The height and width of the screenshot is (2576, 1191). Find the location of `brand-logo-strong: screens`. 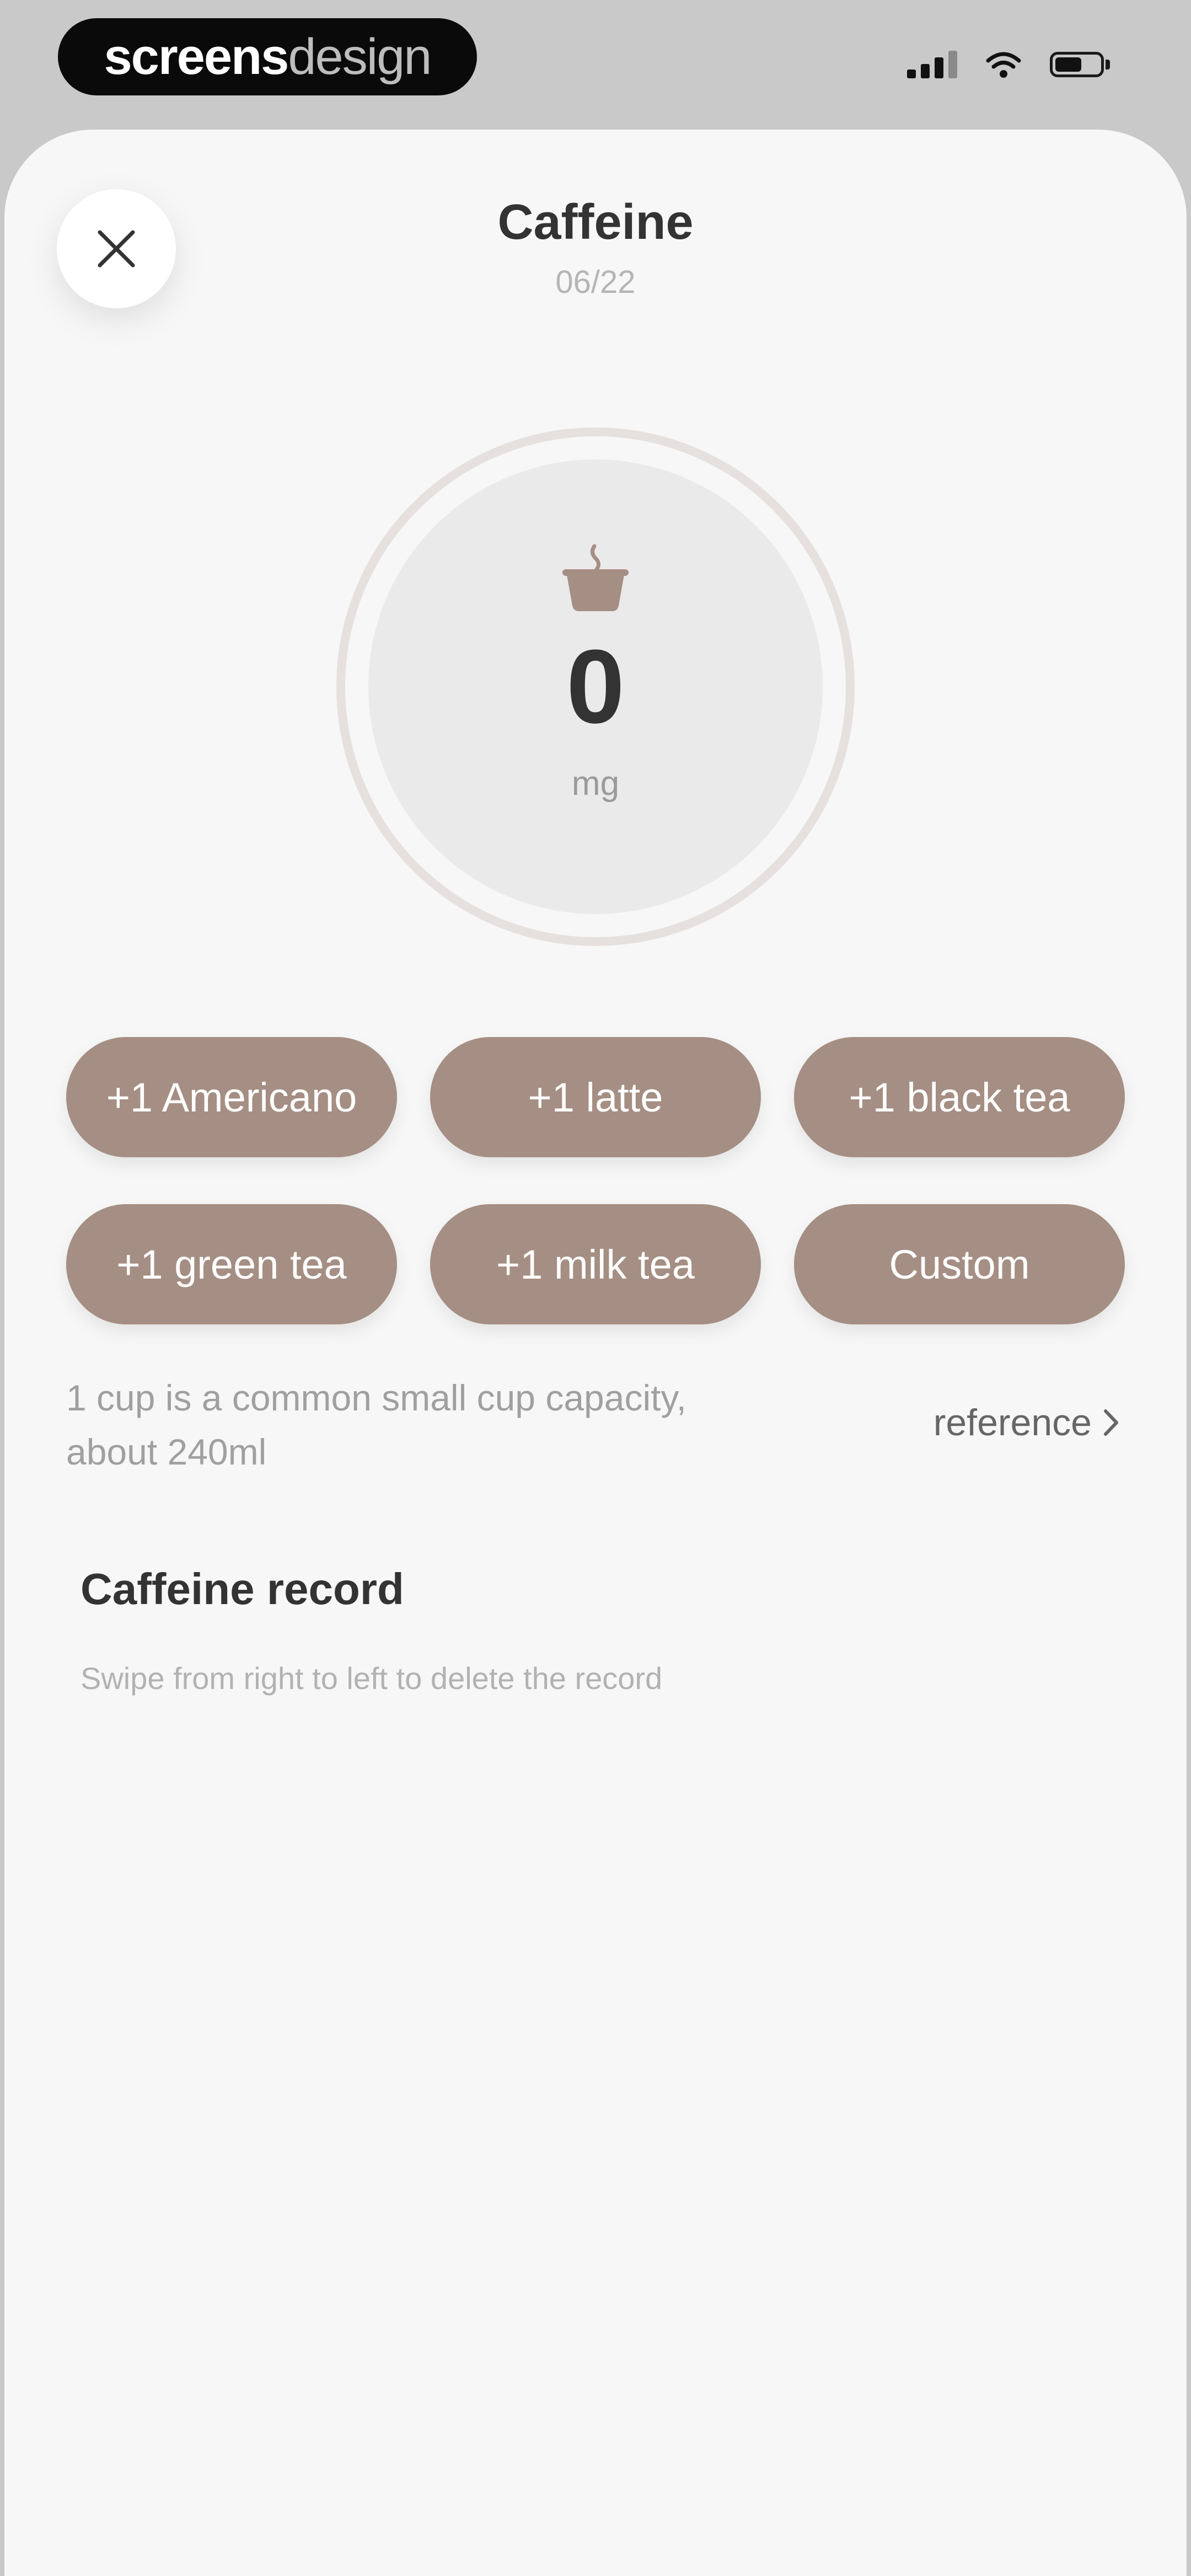

brand-logo-strong: screens is located at coordinates (196, 56).